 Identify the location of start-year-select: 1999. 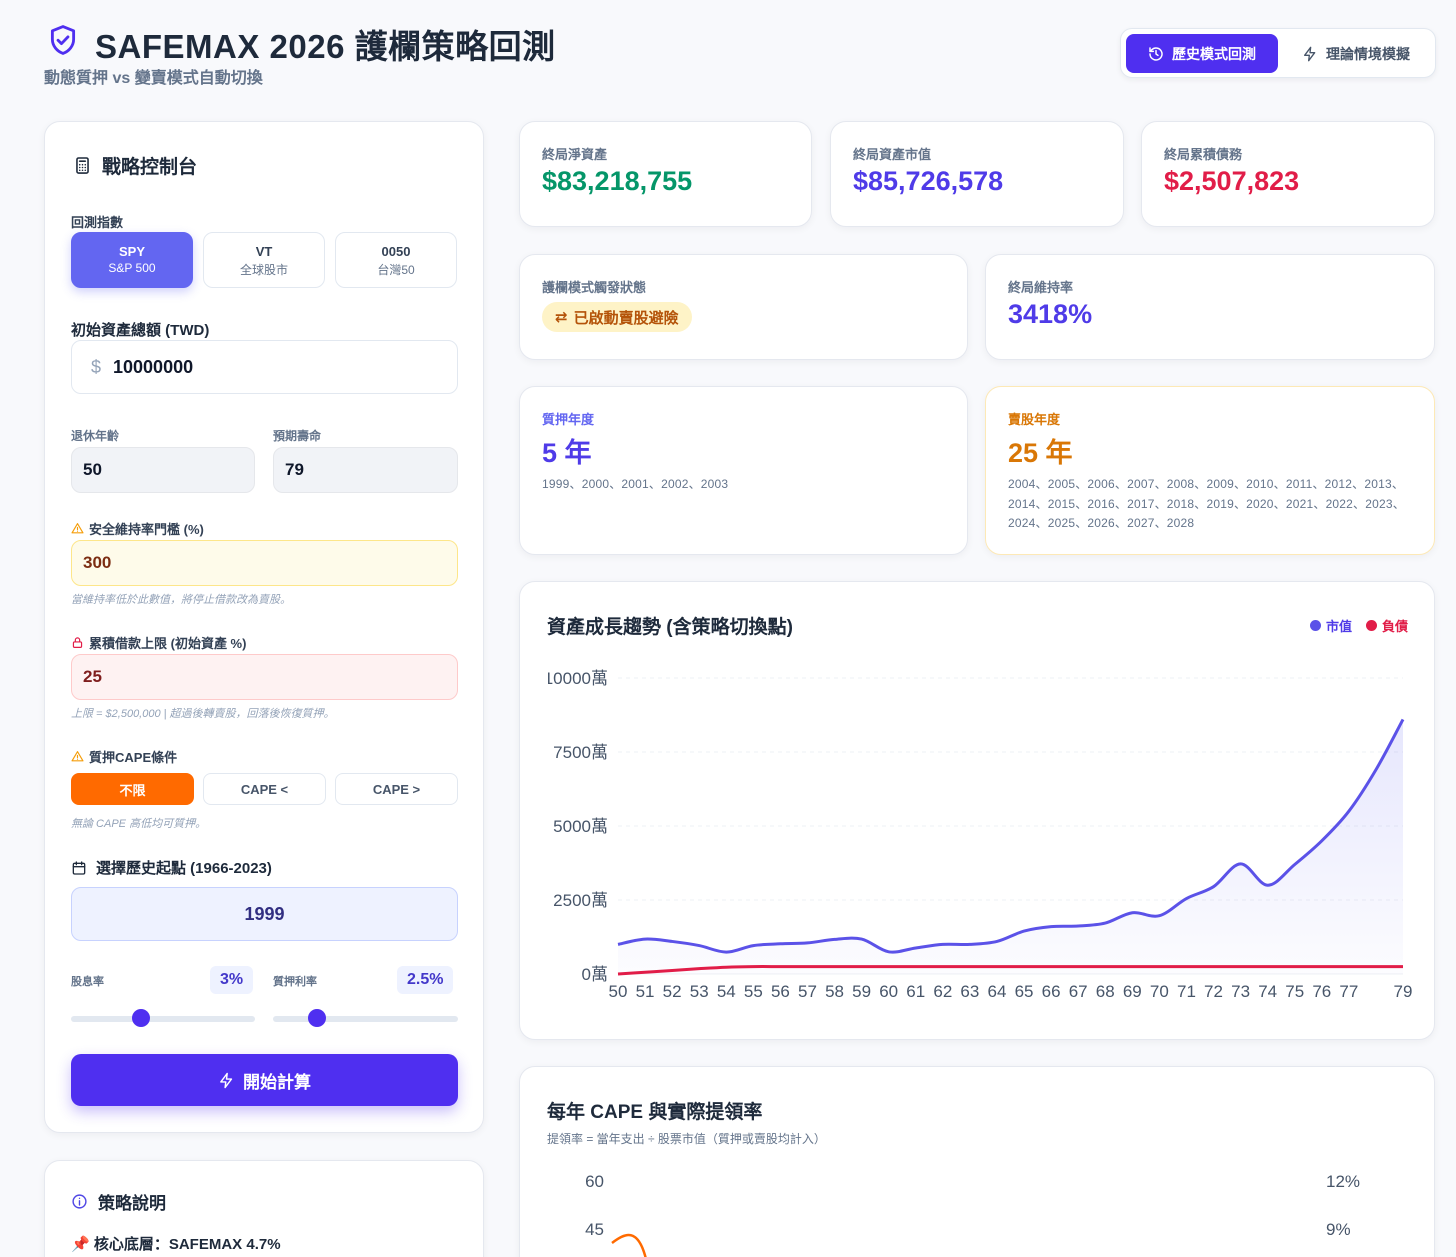
(264, 914).